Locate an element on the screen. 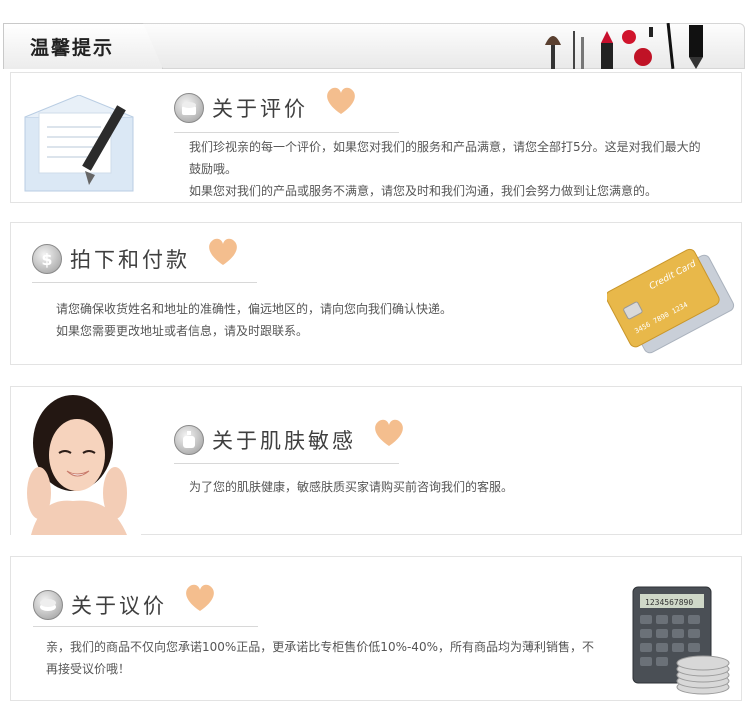 The height and width of the screenshot is (711, 750). calculator-coins-icon: 1234567890 is located at coordinates (681, 640).